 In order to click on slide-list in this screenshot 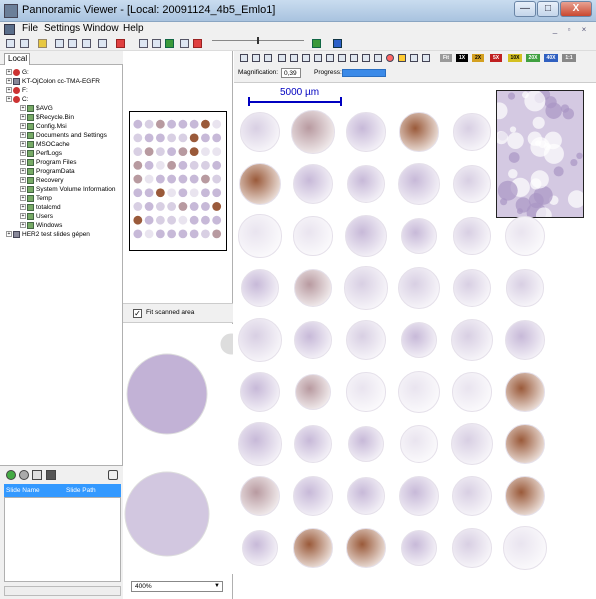, I will do `click(62, 539)`.